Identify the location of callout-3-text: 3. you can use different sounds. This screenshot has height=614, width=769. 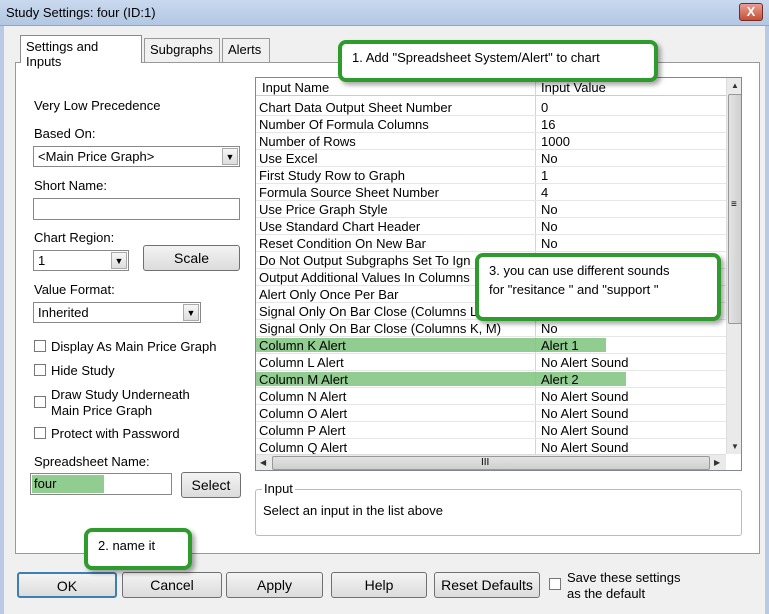
(579, 270).